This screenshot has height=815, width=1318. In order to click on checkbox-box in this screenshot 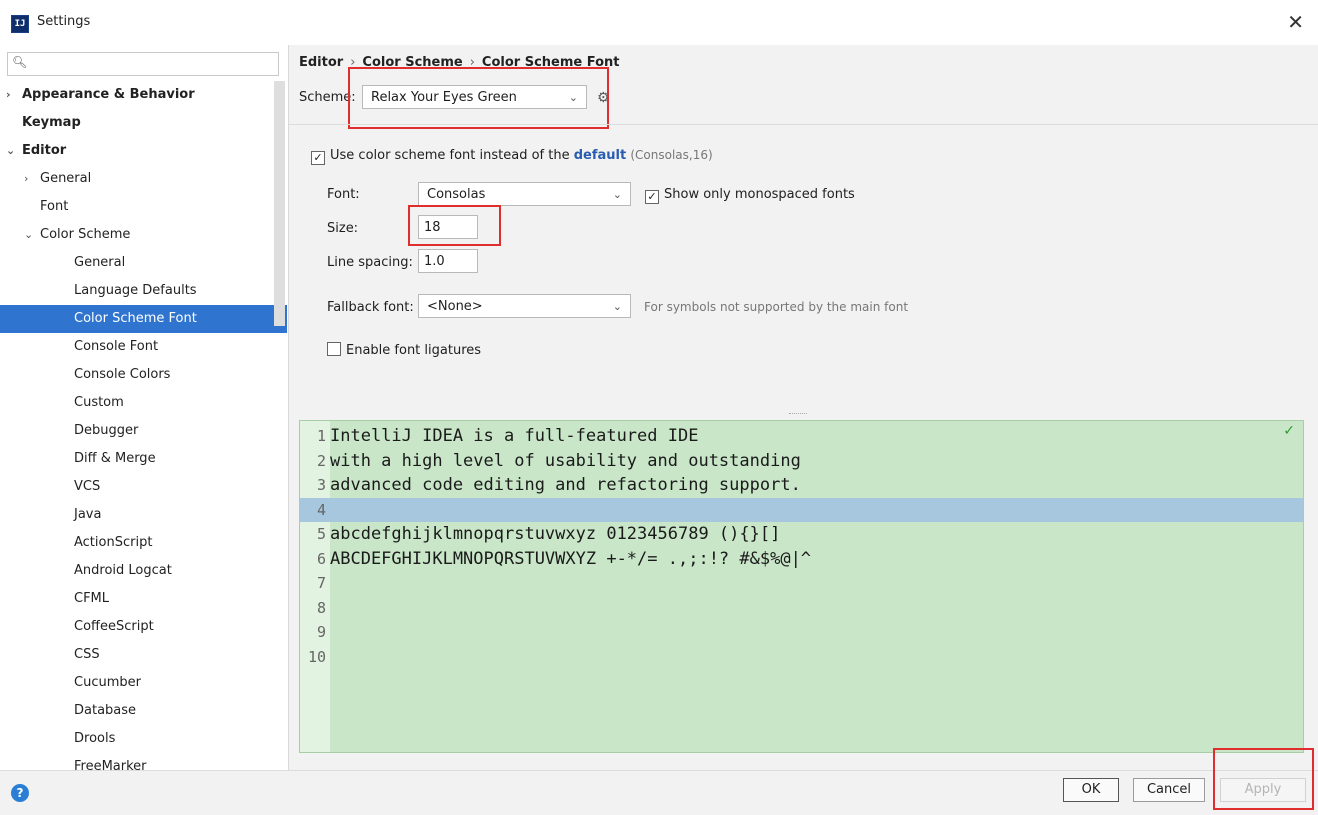, I will do `click(334, 349)`.